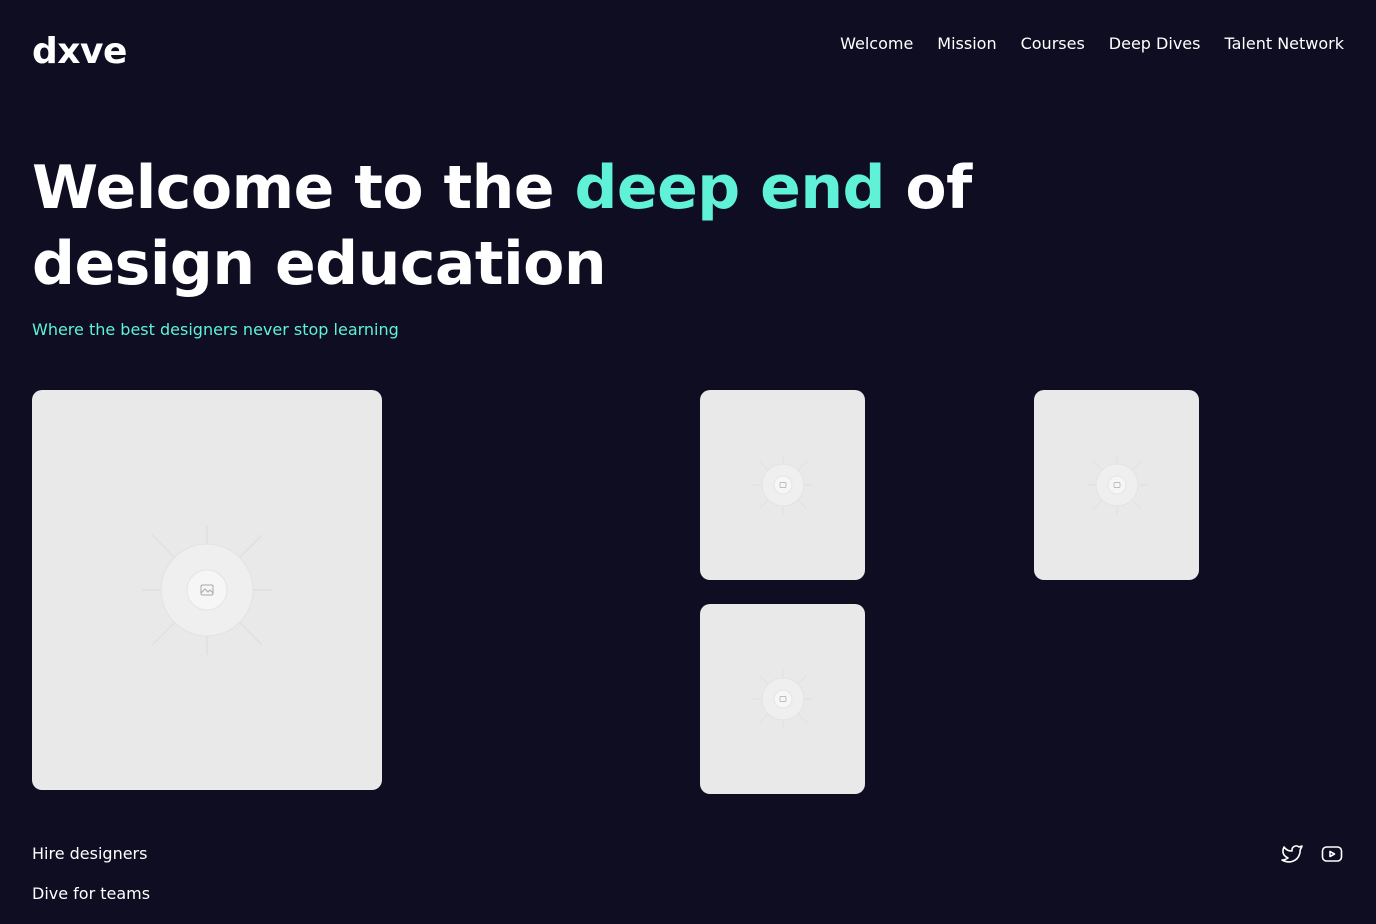  Describe the element at coordinates (303, 188) in the screenshot. I see `hero-title-start: Welcome to the` at that location.